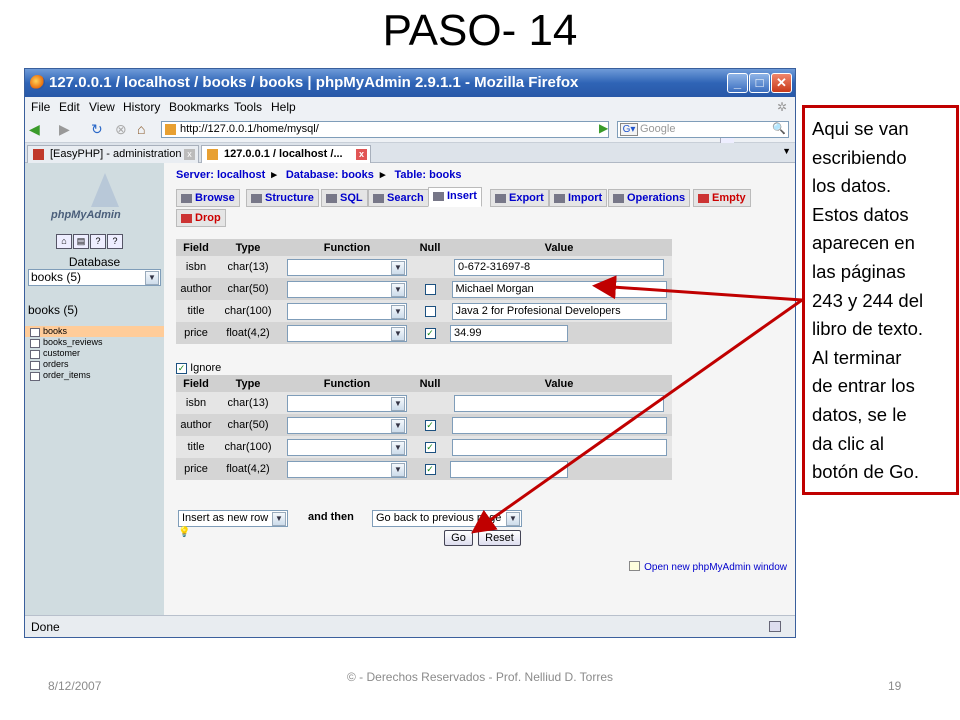 This screenshot has width=960, height=720. I want to click on table-link-customer: customer, so click(94, 353).